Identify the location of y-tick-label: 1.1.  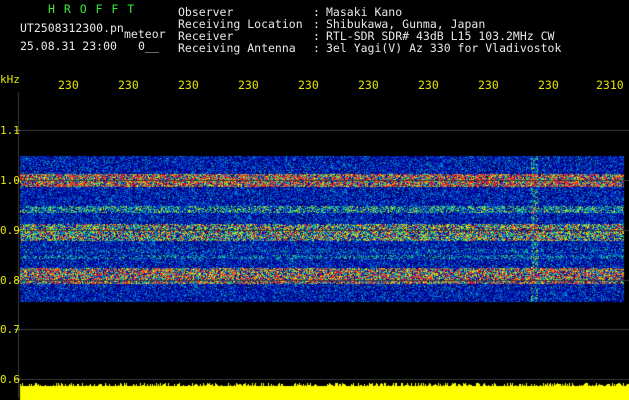
(10, 130).